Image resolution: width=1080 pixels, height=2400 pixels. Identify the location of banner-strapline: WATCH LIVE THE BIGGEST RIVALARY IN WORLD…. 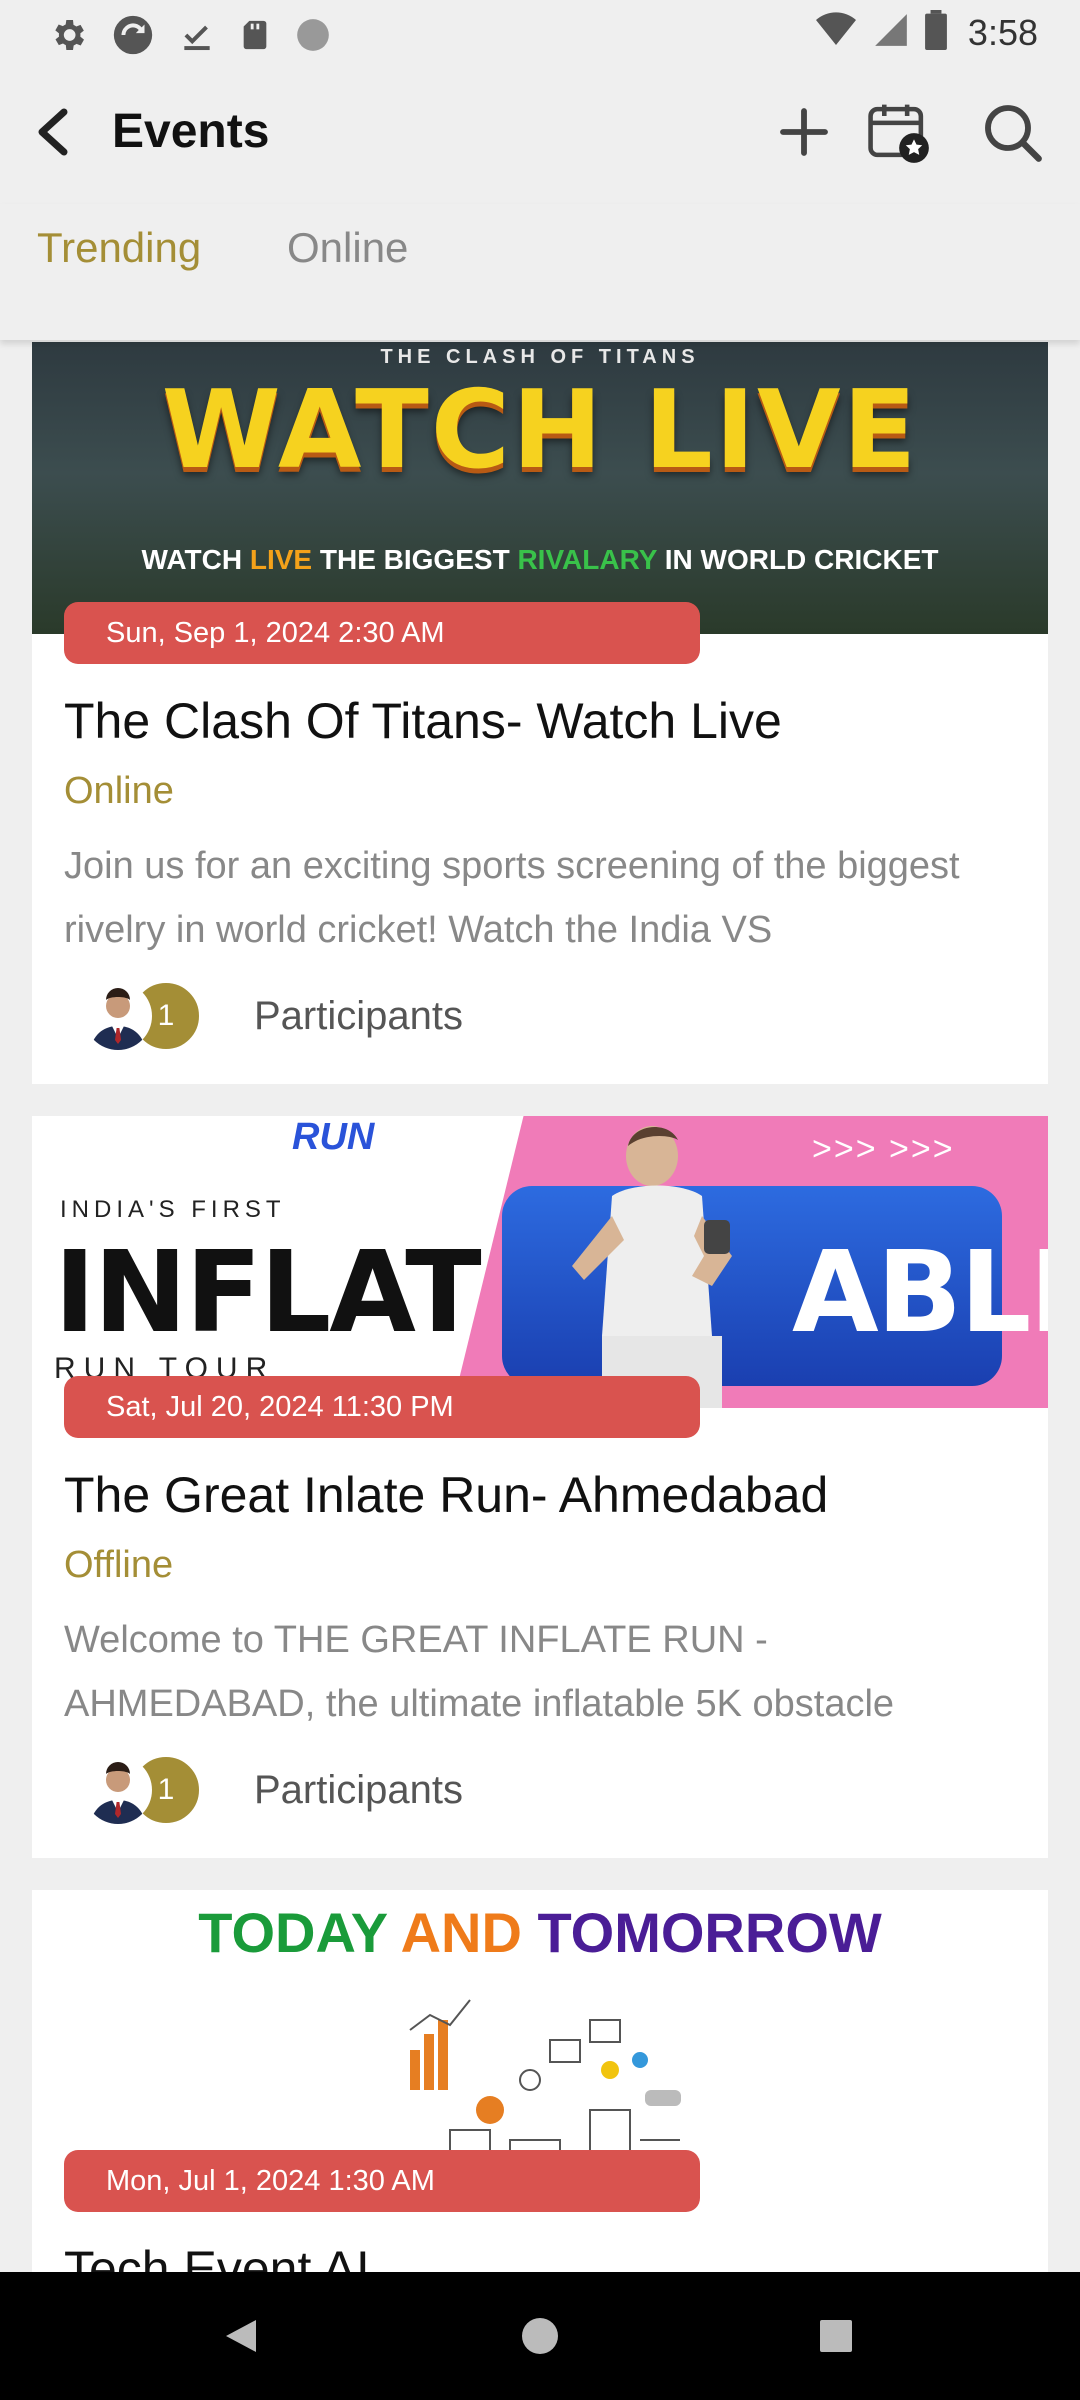
(540, 559).